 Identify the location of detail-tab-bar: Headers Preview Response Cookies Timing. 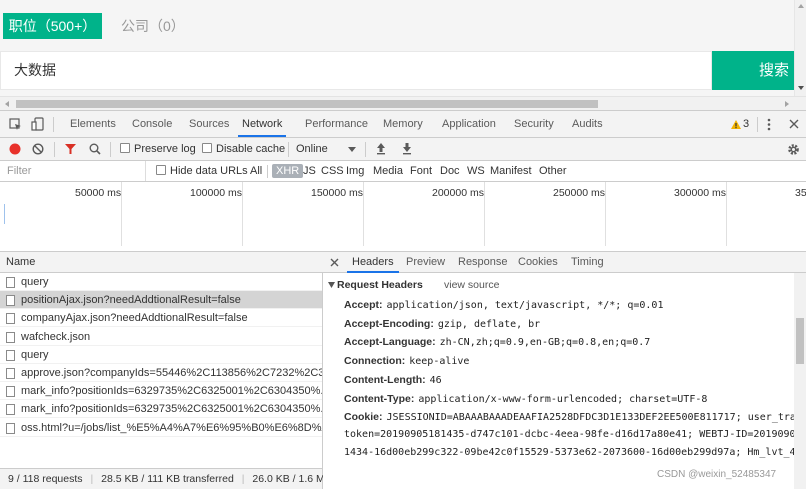
(564, 262).